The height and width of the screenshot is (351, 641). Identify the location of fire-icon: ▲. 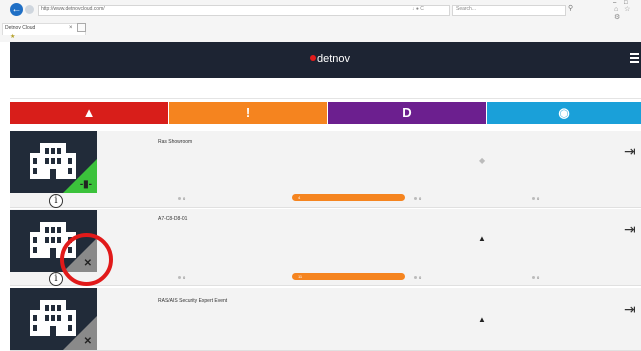
(89, 112).